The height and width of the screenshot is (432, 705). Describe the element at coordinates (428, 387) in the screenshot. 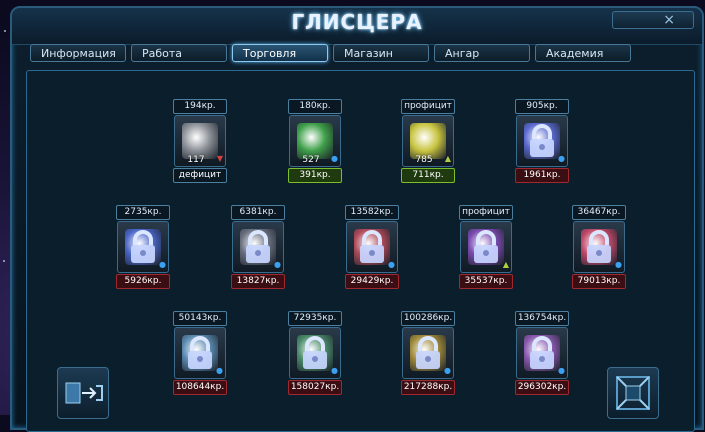

I see `goods-price-label: 217288кр.` at that location.